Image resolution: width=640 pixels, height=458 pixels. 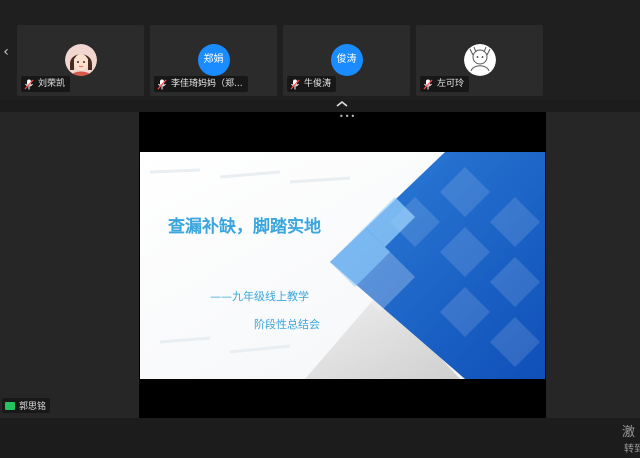 I want to click on chevron-left-icon: ‹, so click(x=6, y=52).